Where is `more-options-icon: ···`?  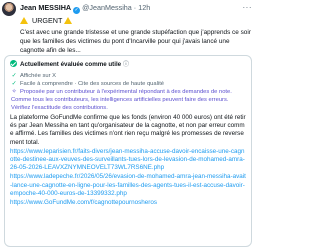
more-options-icon: ··· is located at coordinates (248, 7).